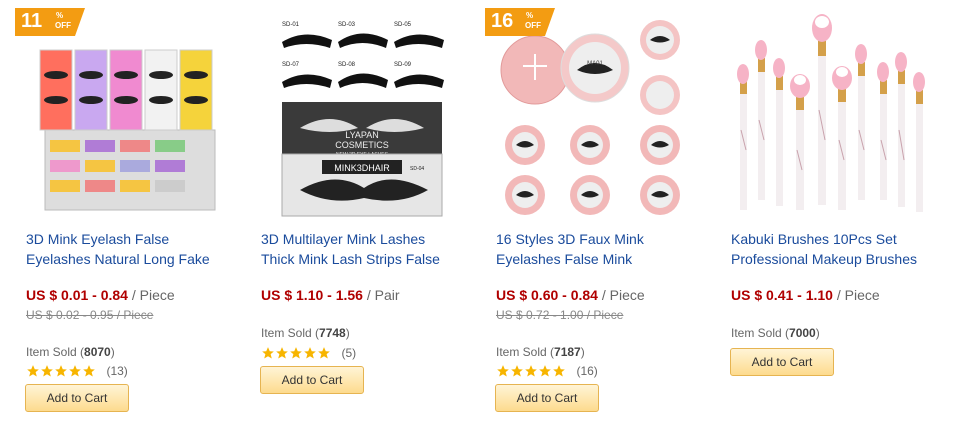  Describe the element at coordinates (570, 239) in the screenshot. I see `title-line: 16 Styles 3D Faux Mink` at that location.